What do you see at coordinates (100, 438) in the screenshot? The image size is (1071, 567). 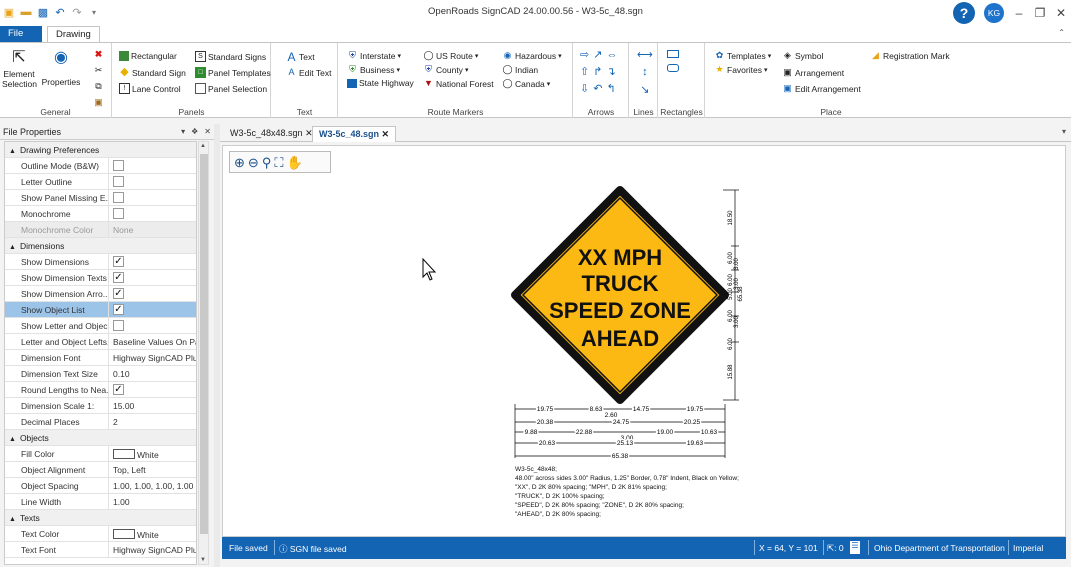 I see `property-category: ▲ Objects` at bounding box center [100, 438].